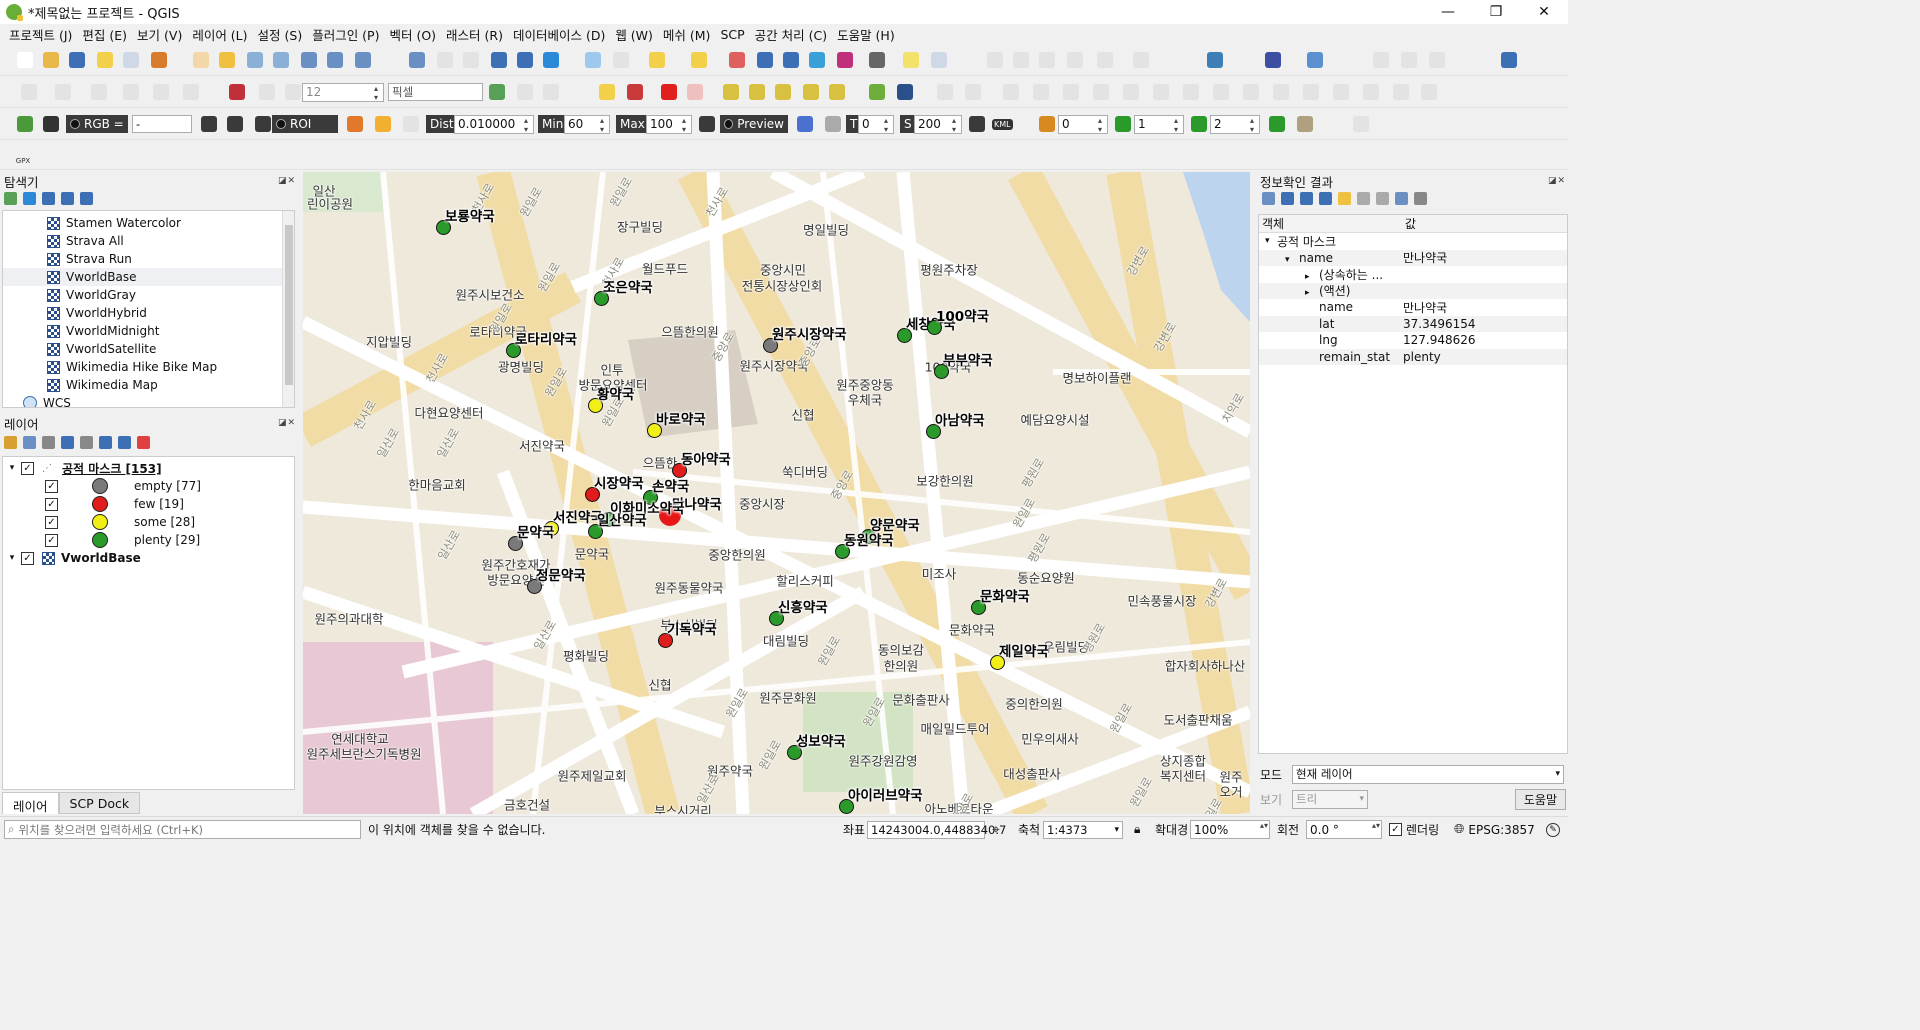  Describe the element at coordinates (1413, 241) in the screenshot. I see `identify-layer-row: ▾ 공적 마스크` at that location.